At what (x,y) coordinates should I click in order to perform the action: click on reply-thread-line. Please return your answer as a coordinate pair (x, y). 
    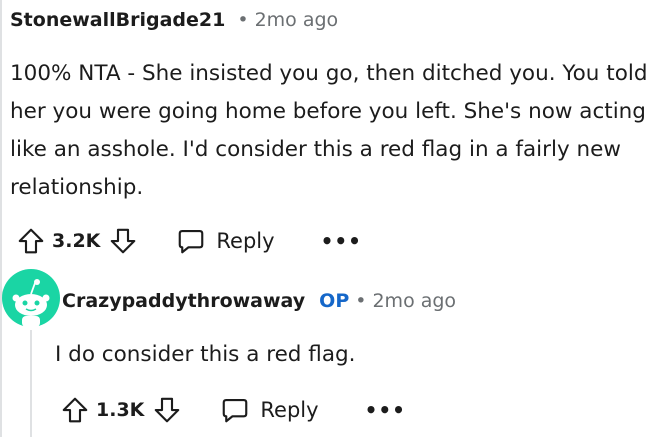
    Looking at the image, I should click on (31, 383).